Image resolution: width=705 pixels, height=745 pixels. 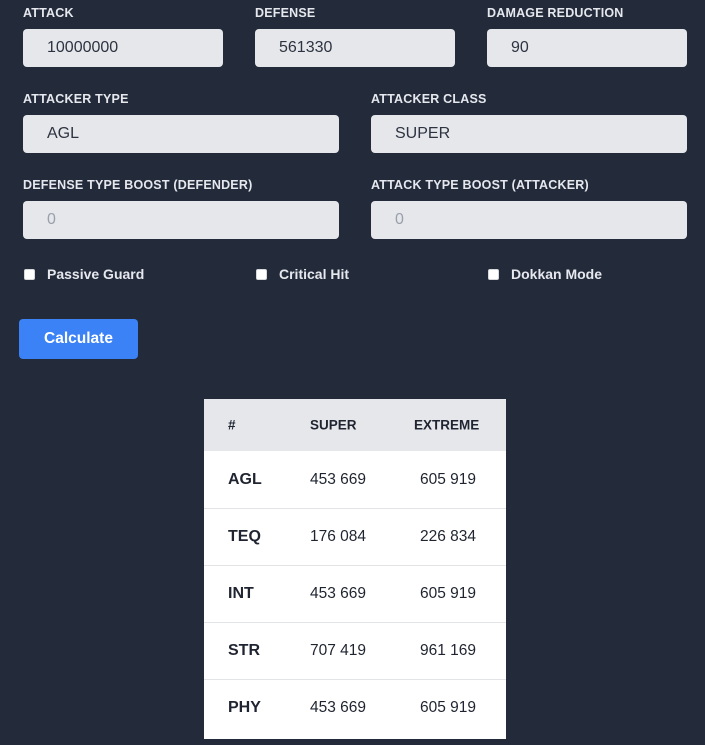 What do you see at coordinates (244, 707) in the screenshot?
I see `row-type: PHY` at bounding box center [244, 707].